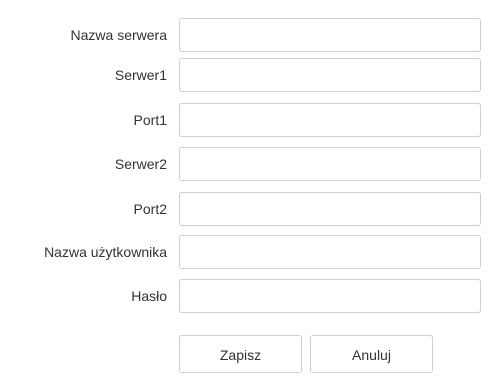 This screenshot has width=488, height=379. Describe the element at coordinates (150, 120) in the screenshot. I see `port1-label: Port1` at that location.